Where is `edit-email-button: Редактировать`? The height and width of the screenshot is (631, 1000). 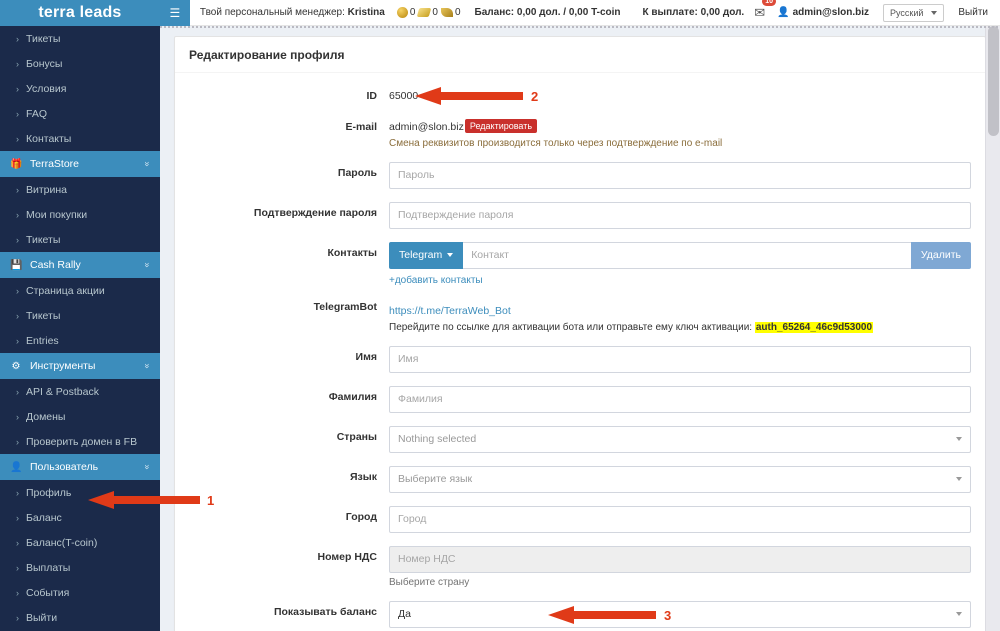 edit-email-button: Редактировать is located at coordinates (501, 125).